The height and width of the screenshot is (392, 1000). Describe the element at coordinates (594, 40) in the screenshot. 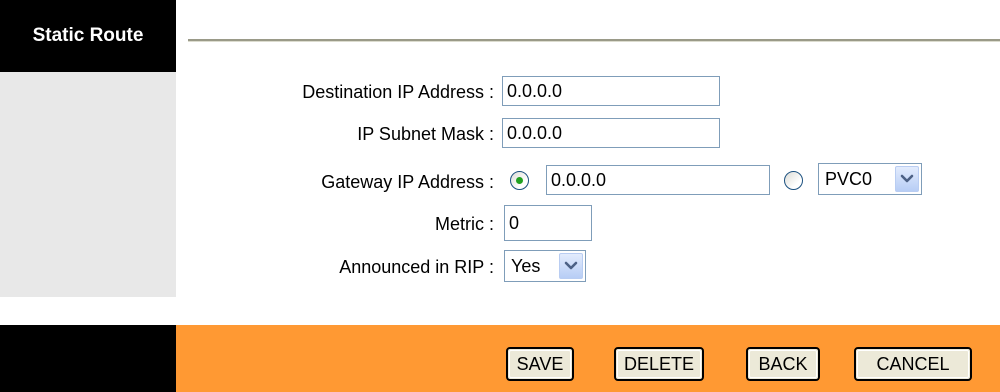

I see `header-divider` at that location.